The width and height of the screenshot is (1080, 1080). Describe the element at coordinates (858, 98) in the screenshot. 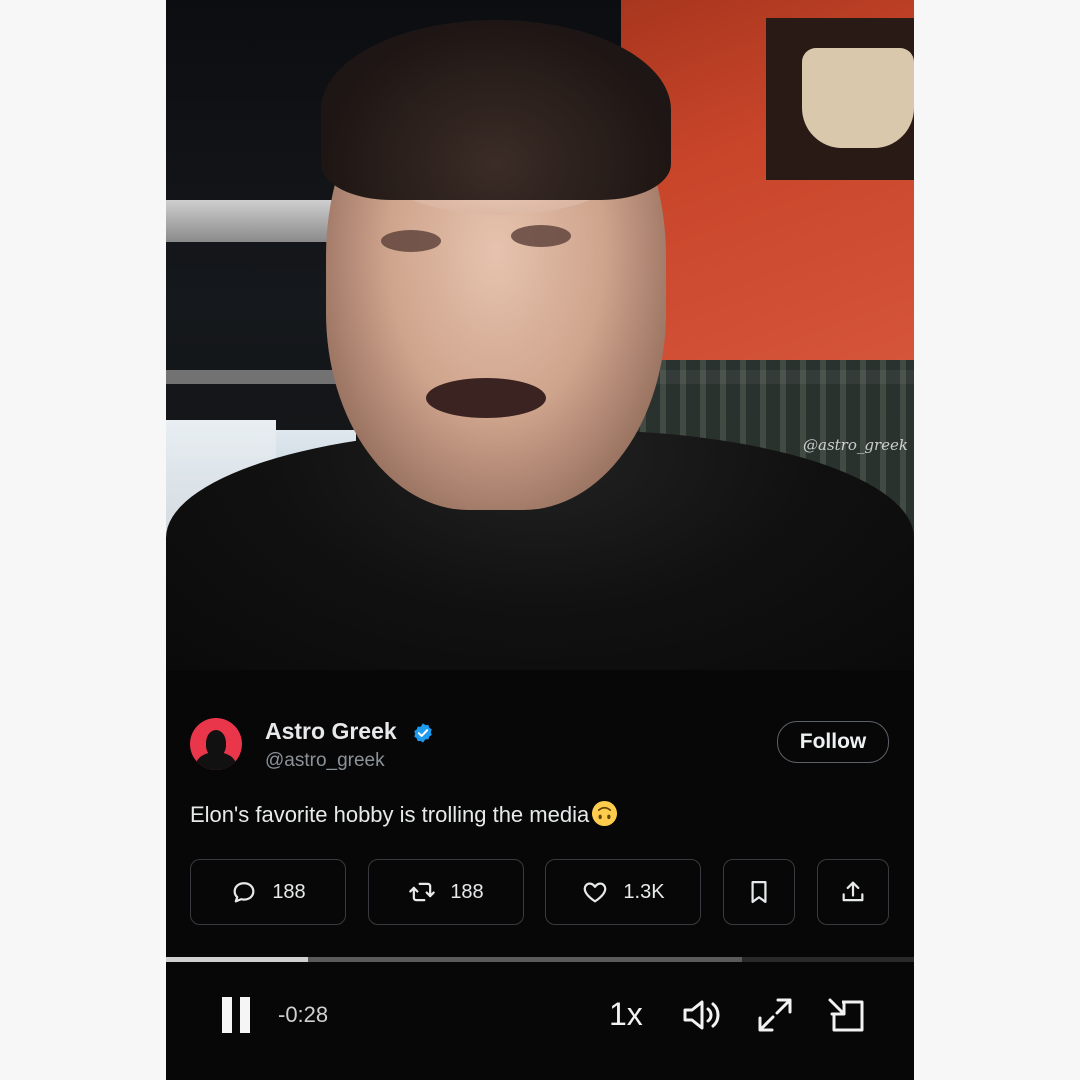

I see `video-sign` at that location.